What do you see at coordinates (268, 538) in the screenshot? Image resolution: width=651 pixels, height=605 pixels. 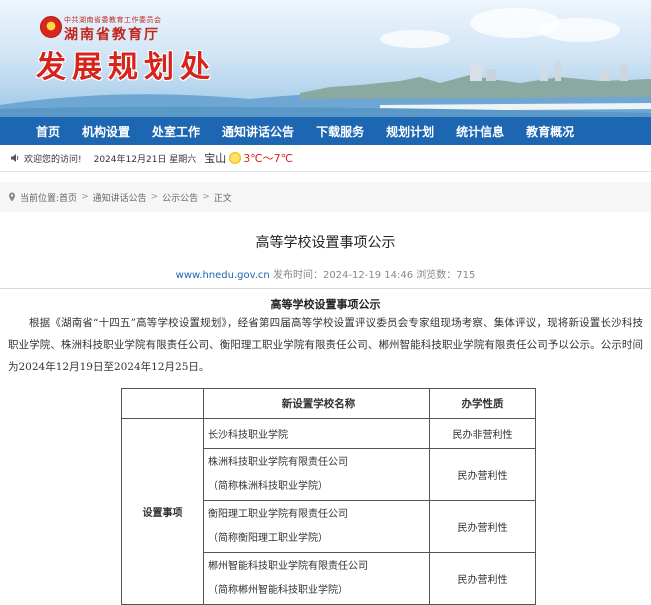 I see `school-alias: （简称衡阳理工职业学院）` at bounding box center [268, 538].